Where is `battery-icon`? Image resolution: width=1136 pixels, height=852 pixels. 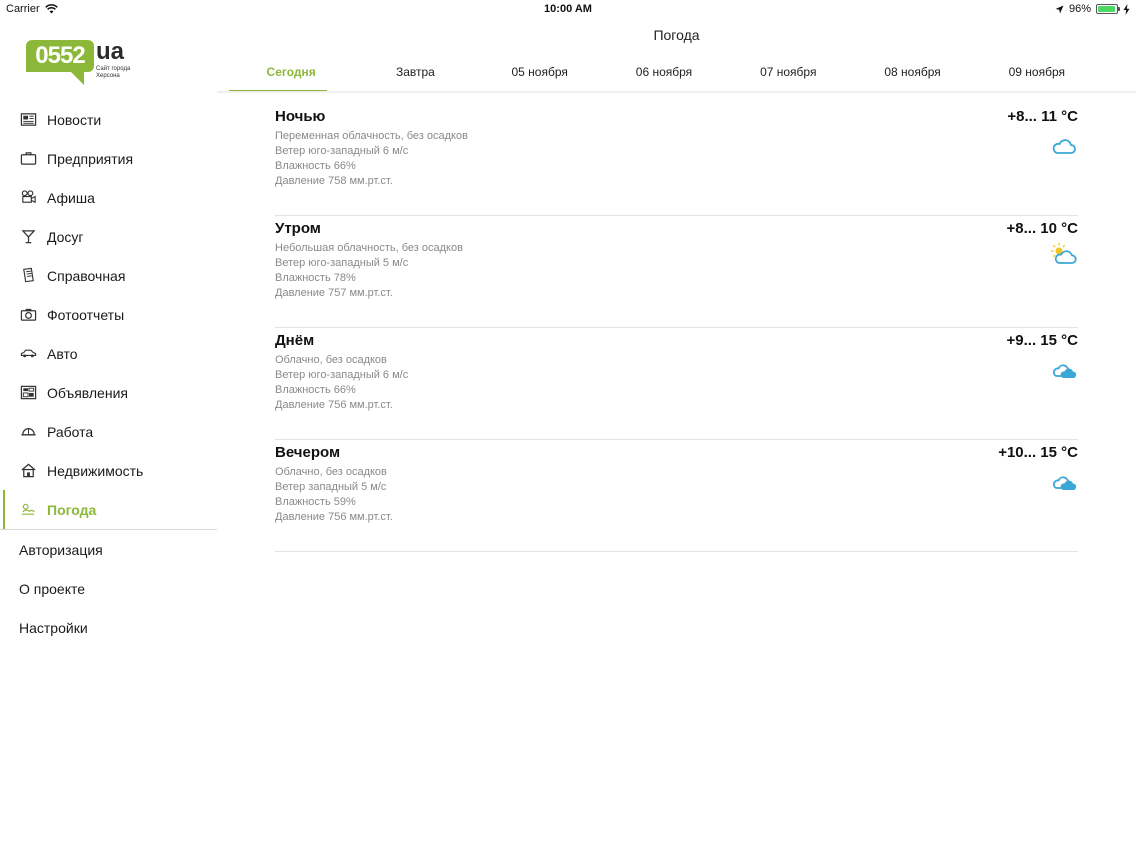 battery-icon is located at coordinates (1108, 9).